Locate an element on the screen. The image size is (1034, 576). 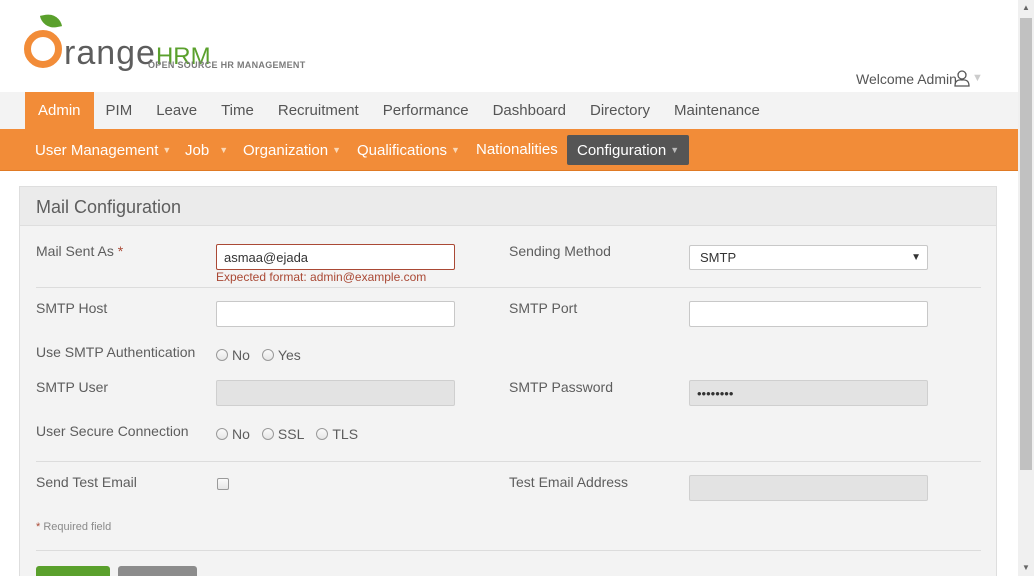
logo-leaf-icon is located at coordinates (51, 21).